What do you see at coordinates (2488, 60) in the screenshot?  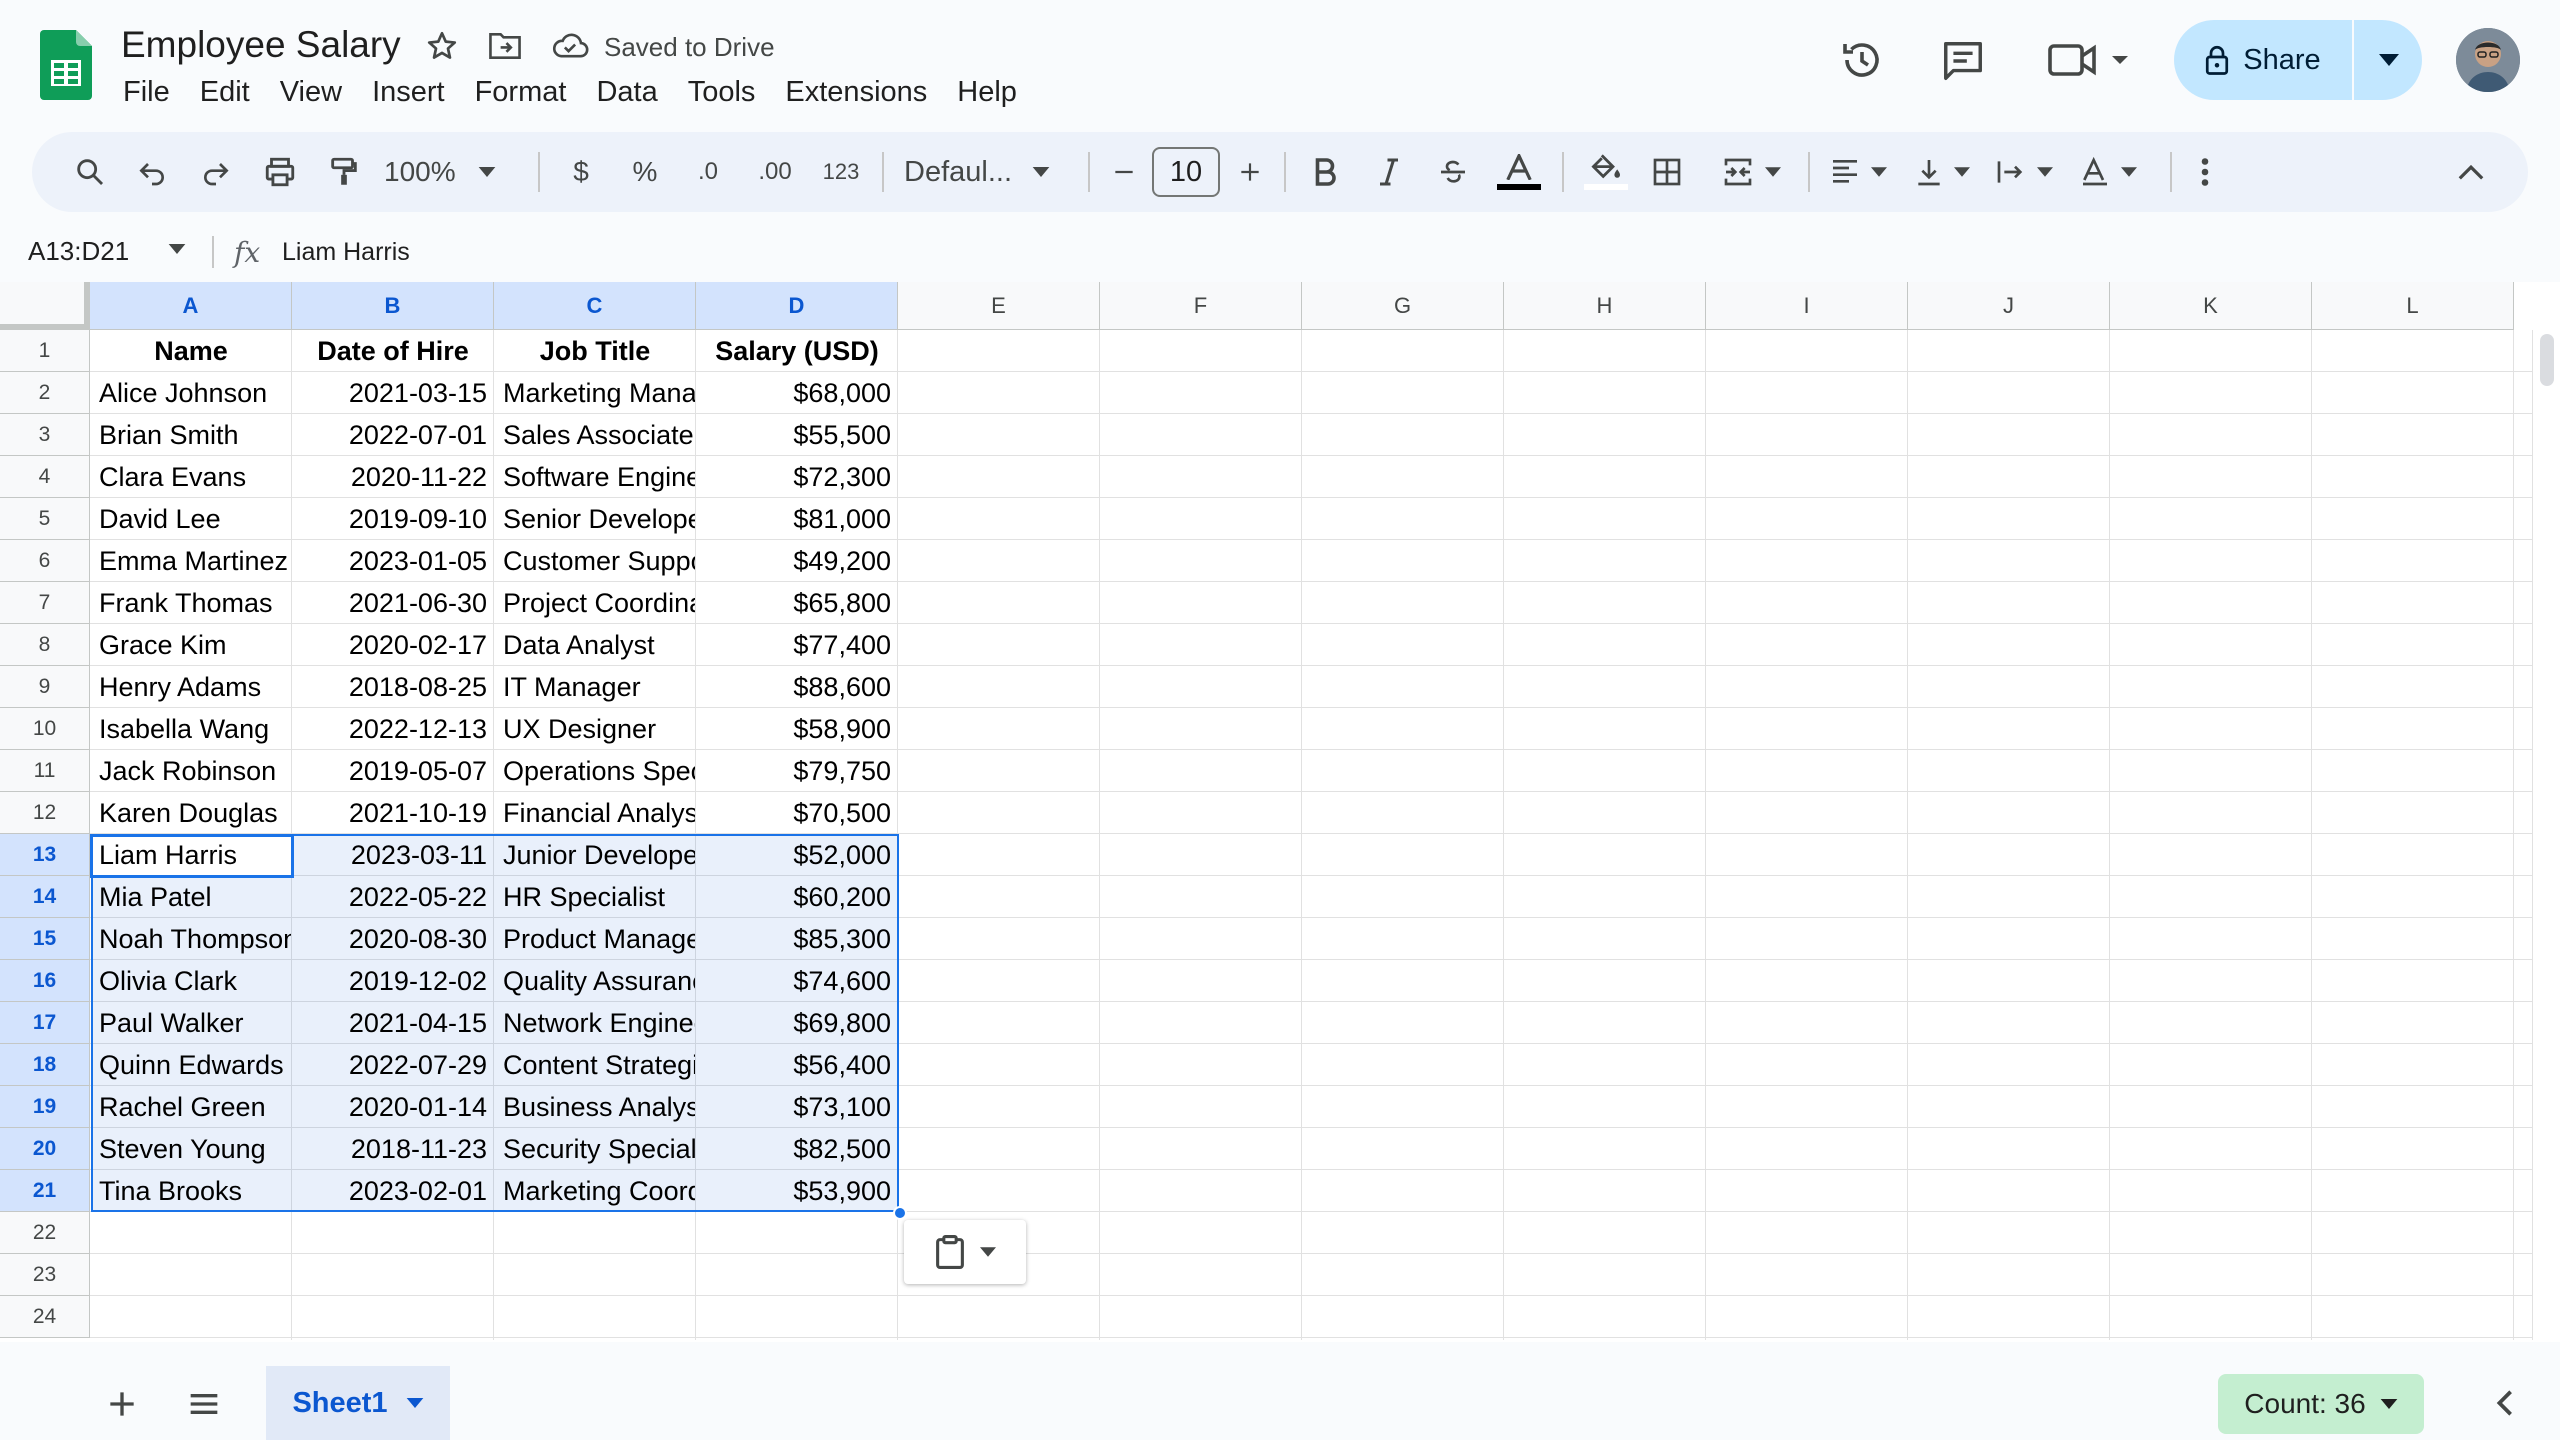 I see `avatar` at bounding box center [2488, 60].